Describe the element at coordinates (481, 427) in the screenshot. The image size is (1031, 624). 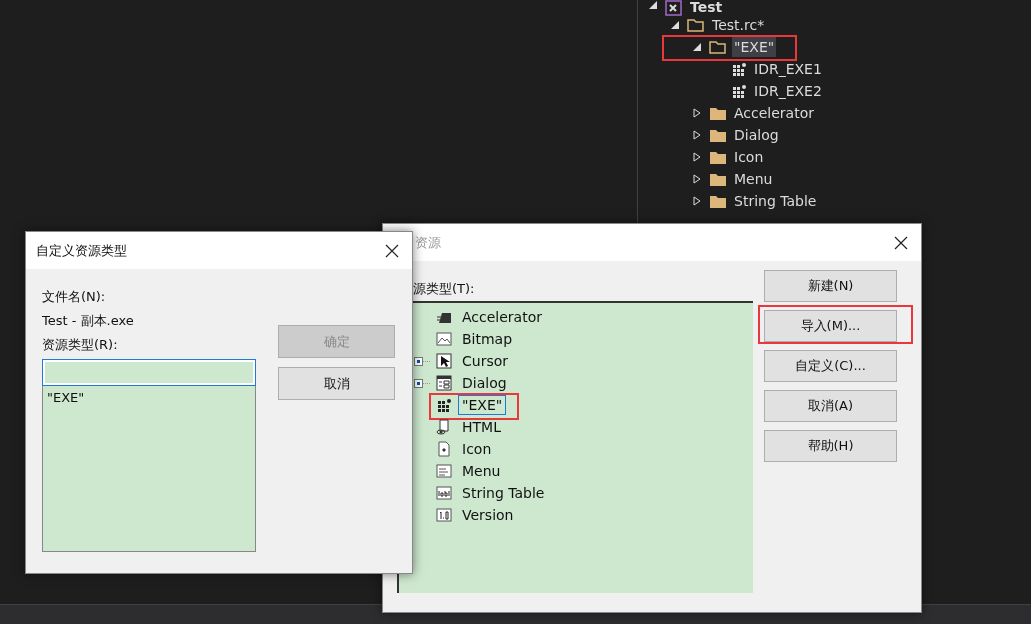
I see `resource-type-item: HTML` at that location.